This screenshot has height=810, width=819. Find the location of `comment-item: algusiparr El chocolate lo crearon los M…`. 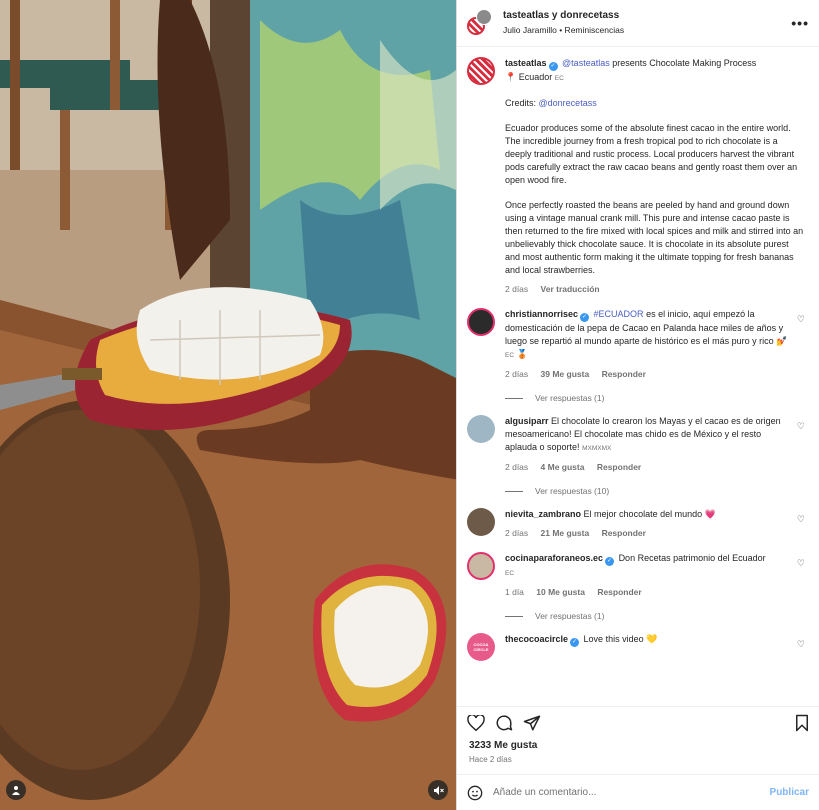

comment-item: algusiparr El chocolate lo crearon los M… is located at coordinates (636, 444).